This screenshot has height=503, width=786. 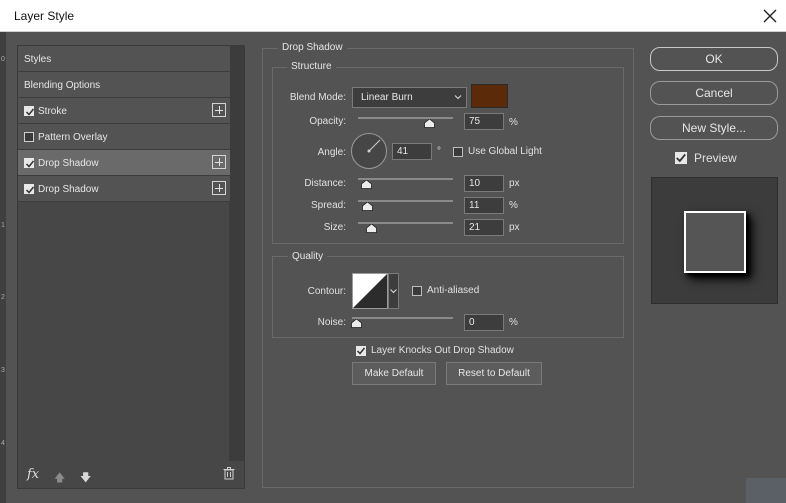 What do you see at coordinates (714, 93) in the screenshot?
I see `cancel-button: Cancel` at bounding box center [714, 93].